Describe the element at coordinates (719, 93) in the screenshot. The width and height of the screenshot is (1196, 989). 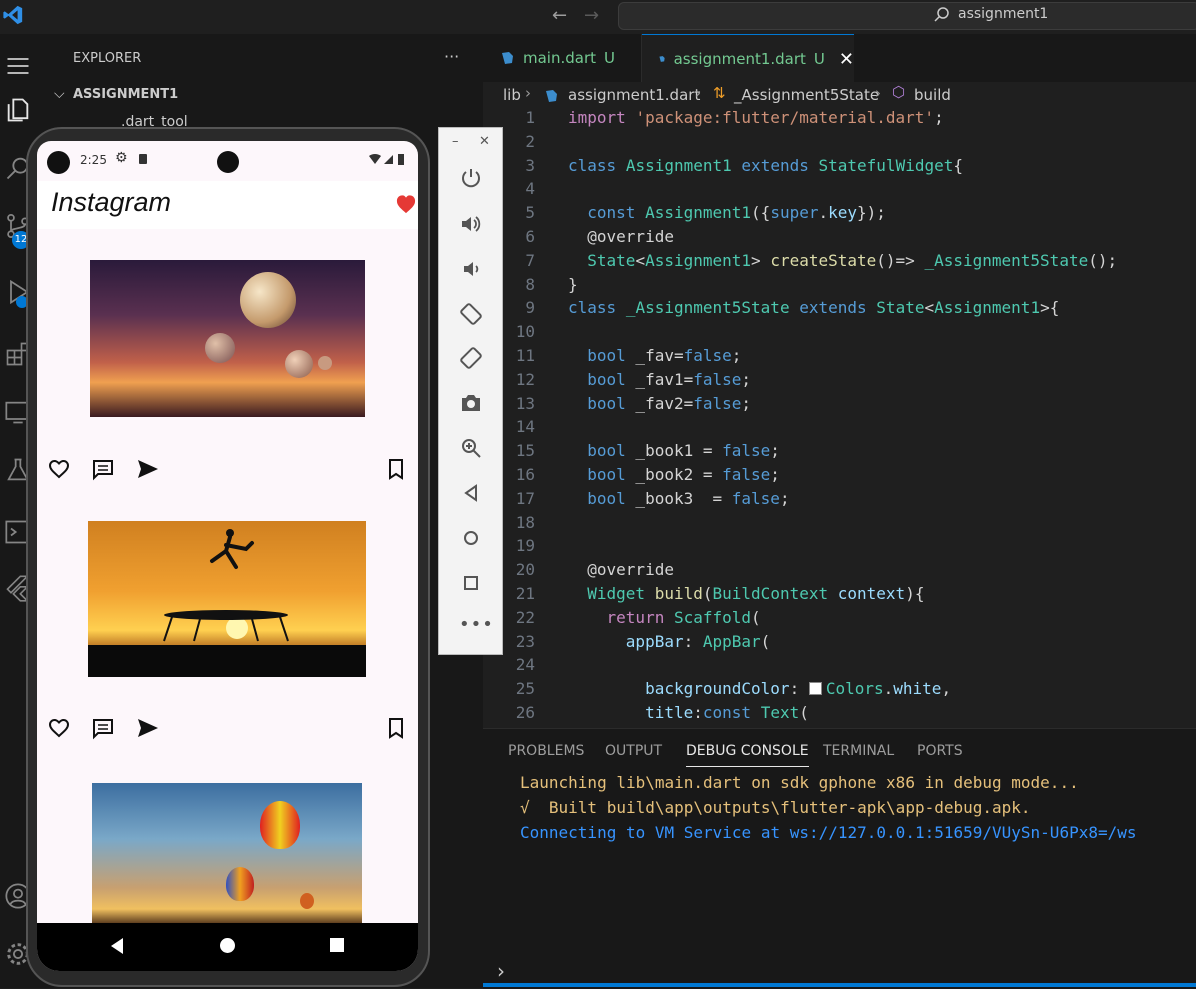
I see `class-icon: ⇅` at that location.